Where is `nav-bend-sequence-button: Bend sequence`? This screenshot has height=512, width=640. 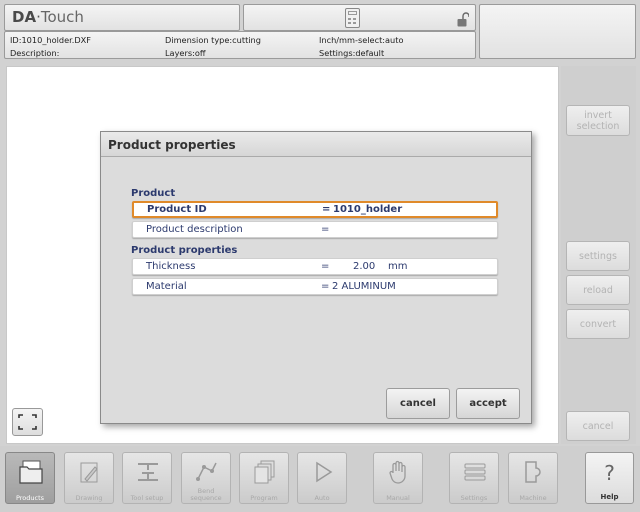
nav-bend-sequence-button: Bend sequence is located at coordinates (206, 478).